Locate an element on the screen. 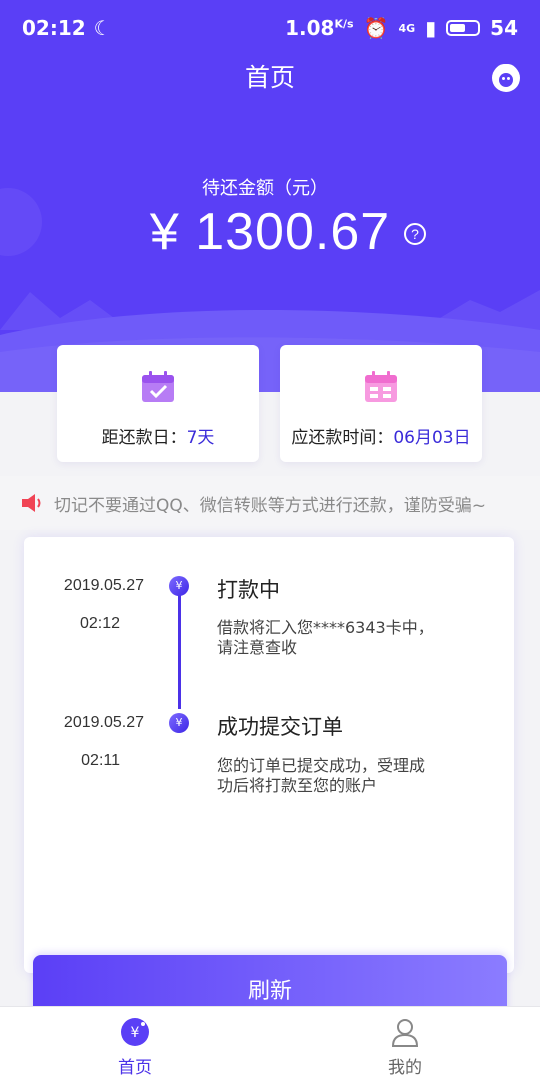  avatar-face is located at coordinates (506, 80).